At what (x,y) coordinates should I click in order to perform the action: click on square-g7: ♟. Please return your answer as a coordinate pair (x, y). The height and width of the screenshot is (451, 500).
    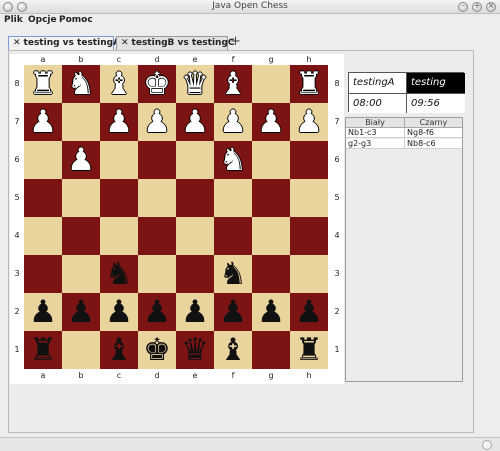
    Looking at the image, I should click on (271, 122).